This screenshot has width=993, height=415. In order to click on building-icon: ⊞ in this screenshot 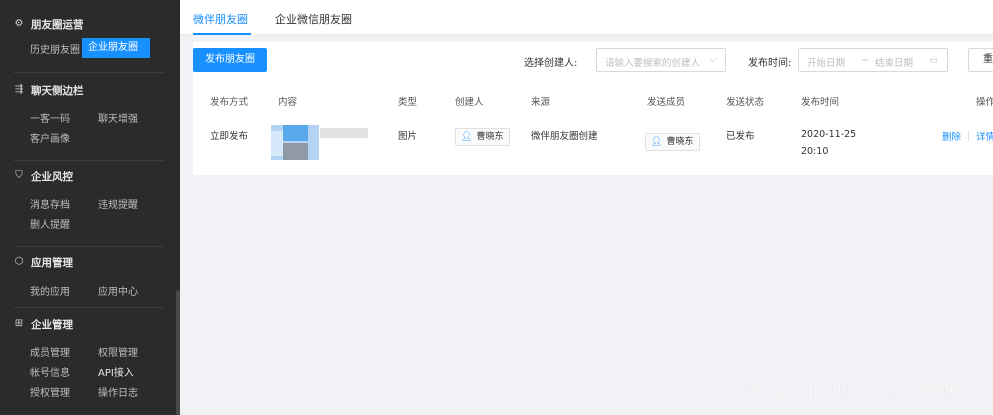, I will do `click(19, 323)`.